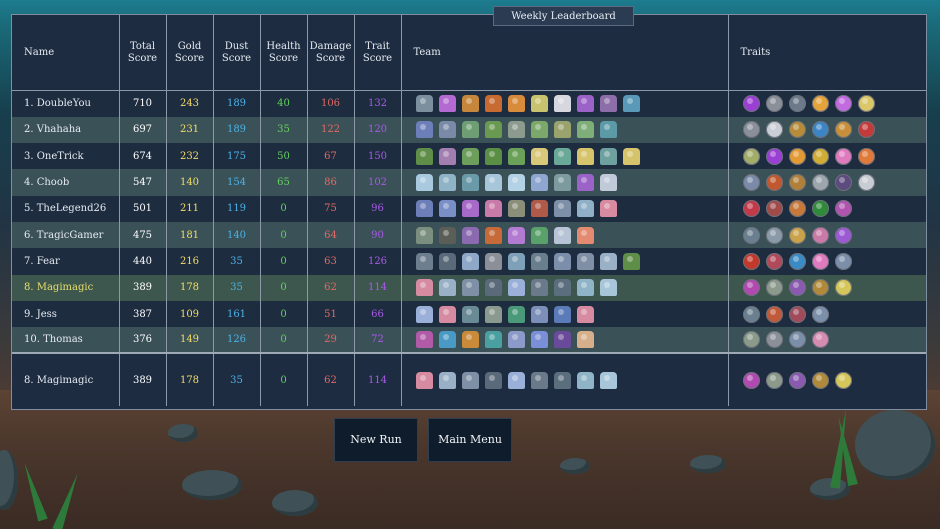 This screenshot has width=940, height=529. What do you see at coordinates (65, 340) in the screenshot?
I see `player-name: 10. Thomas` at bounding box center [65, 340].